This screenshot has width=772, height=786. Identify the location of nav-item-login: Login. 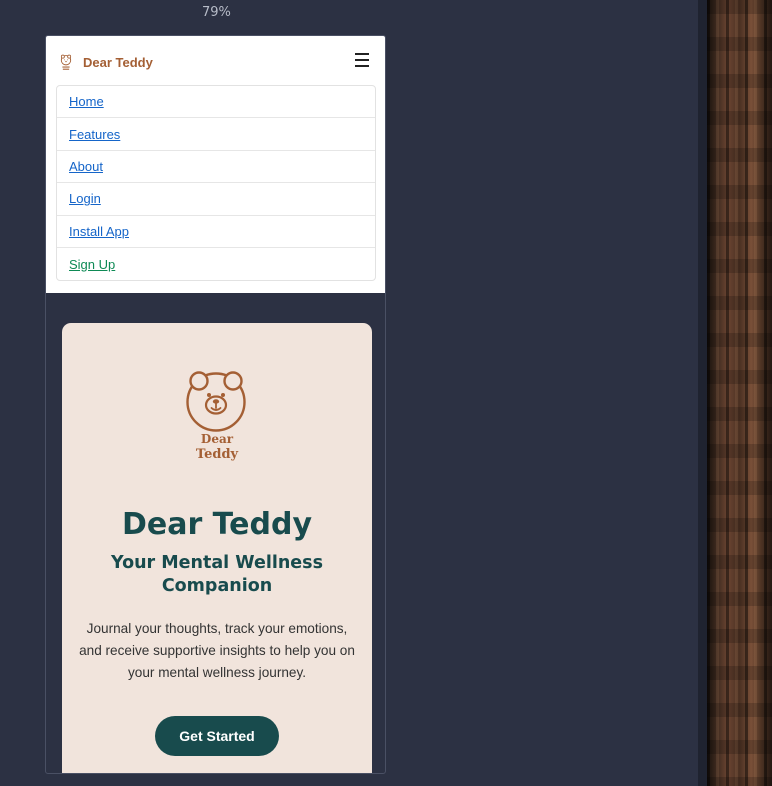
(216, 199).